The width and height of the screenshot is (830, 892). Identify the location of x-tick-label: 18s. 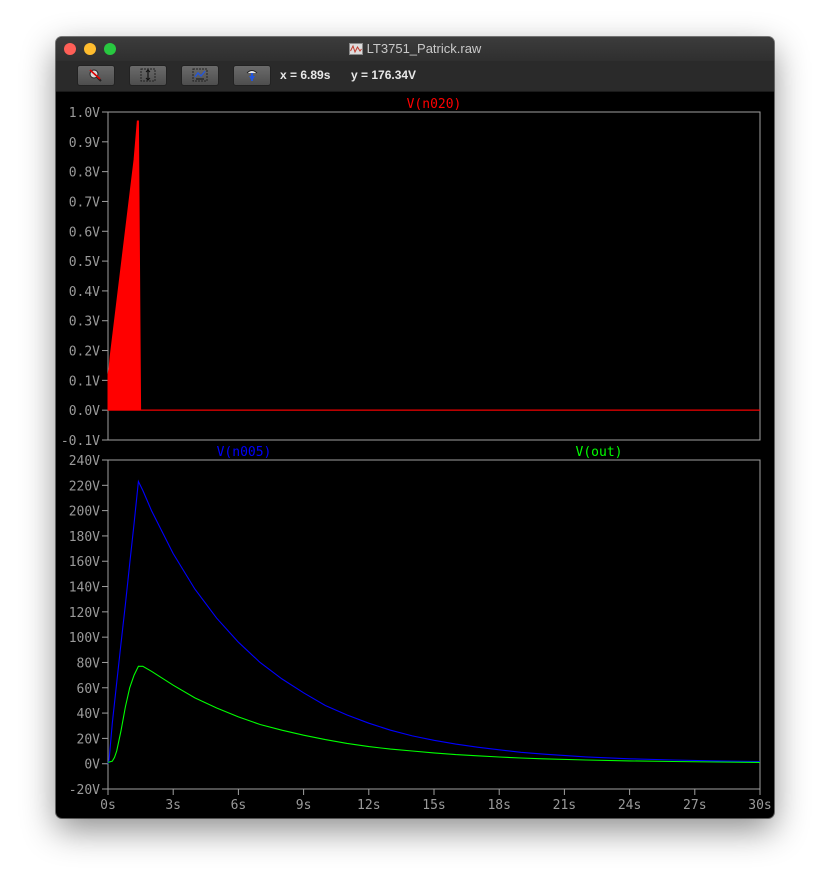
(498, 805).